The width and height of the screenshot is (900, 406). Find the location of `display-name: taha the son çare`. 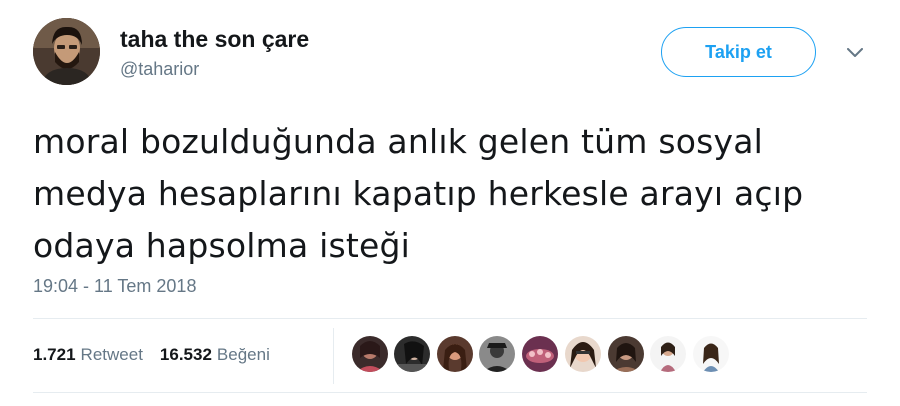

display-name: taha the son çare is located at coordinates (214, 39).